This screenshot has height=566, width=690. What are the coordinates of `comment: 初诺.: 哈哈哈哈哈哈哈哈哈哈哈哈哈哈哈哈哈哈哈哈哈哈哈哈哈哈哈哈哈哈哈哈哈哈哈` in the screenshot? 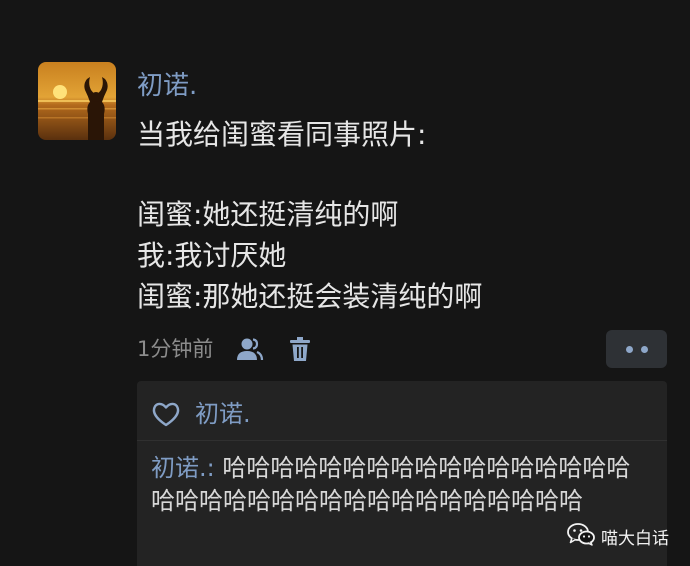 It's located at (401, 485).